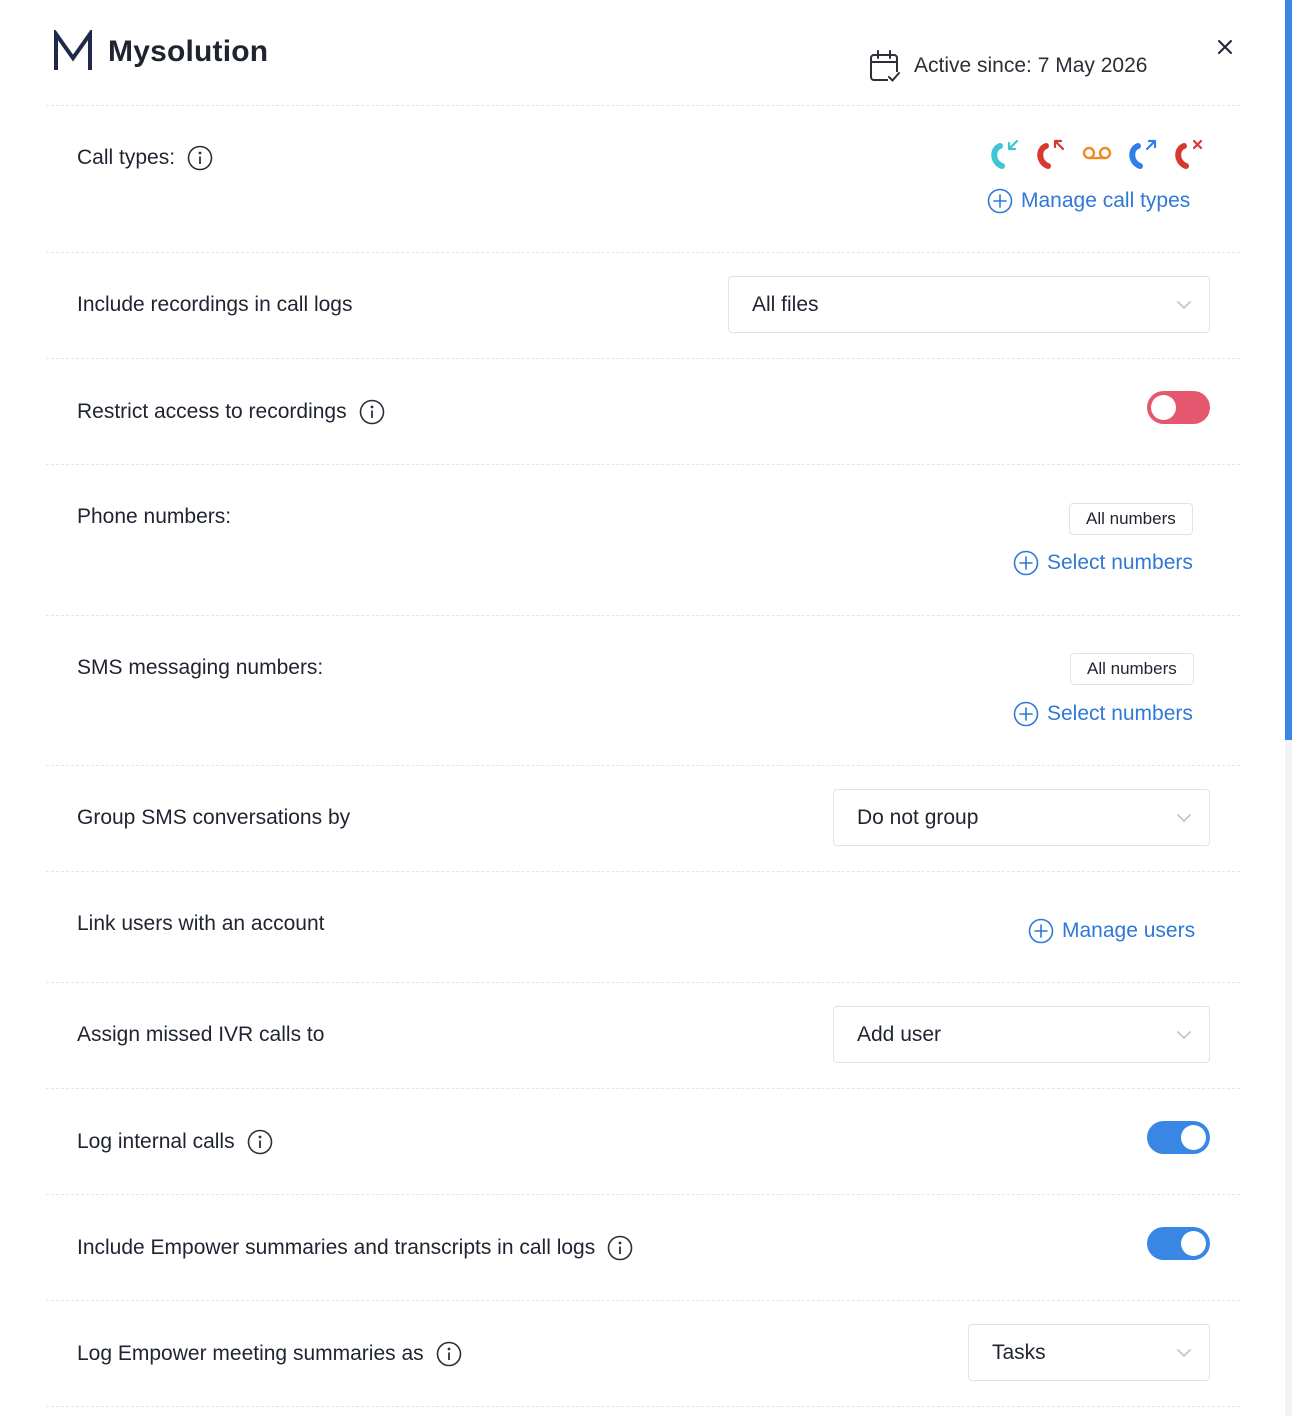  Describe the element at coordinates (201, 923) in the screenshot. I see `link-users-label: Link users with an account` at that location.